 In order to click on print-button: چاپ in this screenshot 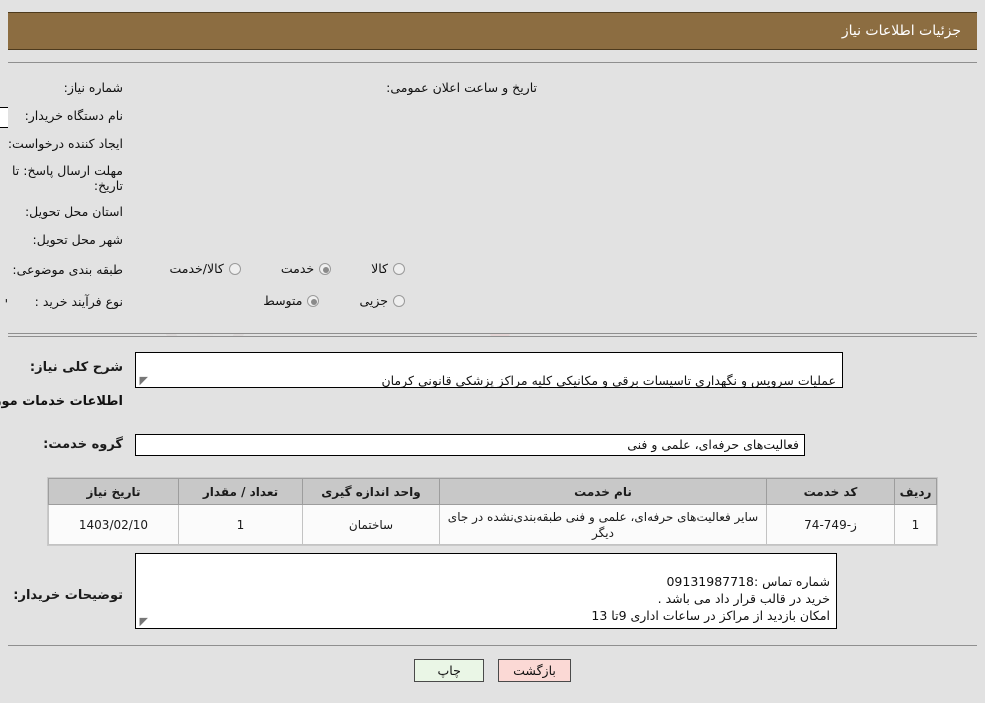, I will do `click(449, 670)`.